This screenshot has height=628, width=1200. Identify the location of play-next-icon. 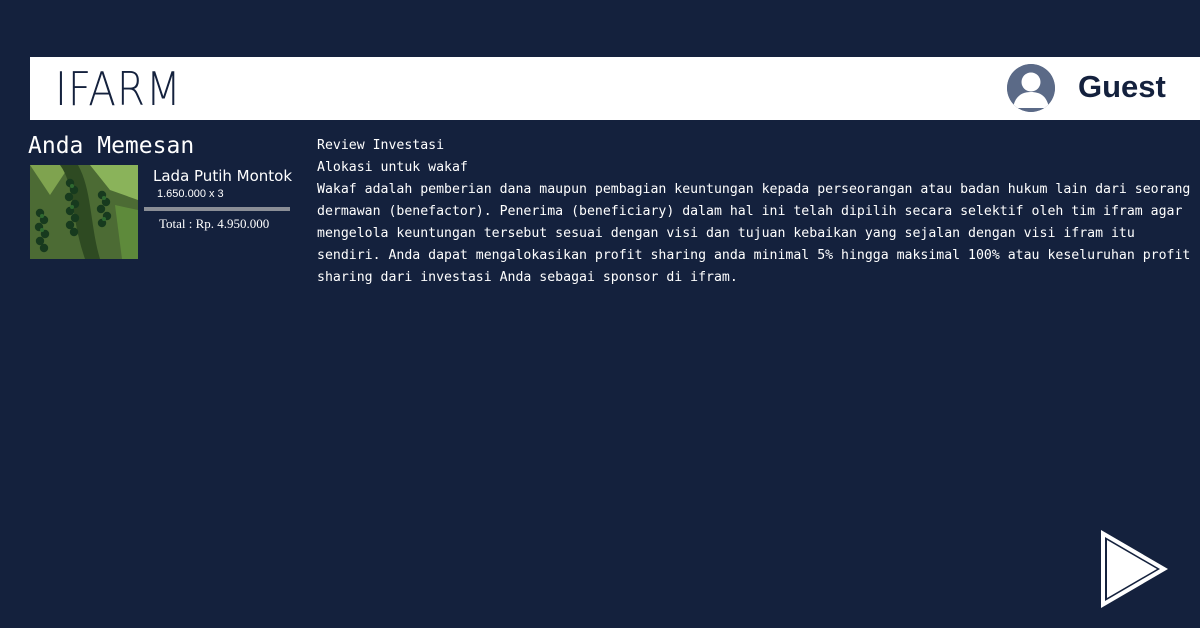
(1135, 569).